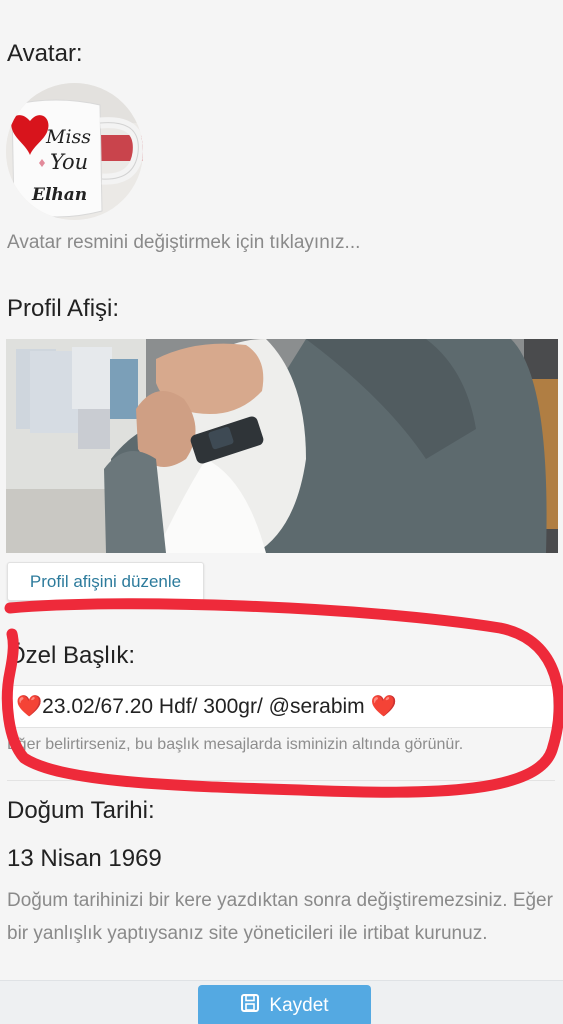  What do you see at coordinates (281, 780) in the screenshot?
I see `section-divider` at bounding box center [281, 780].